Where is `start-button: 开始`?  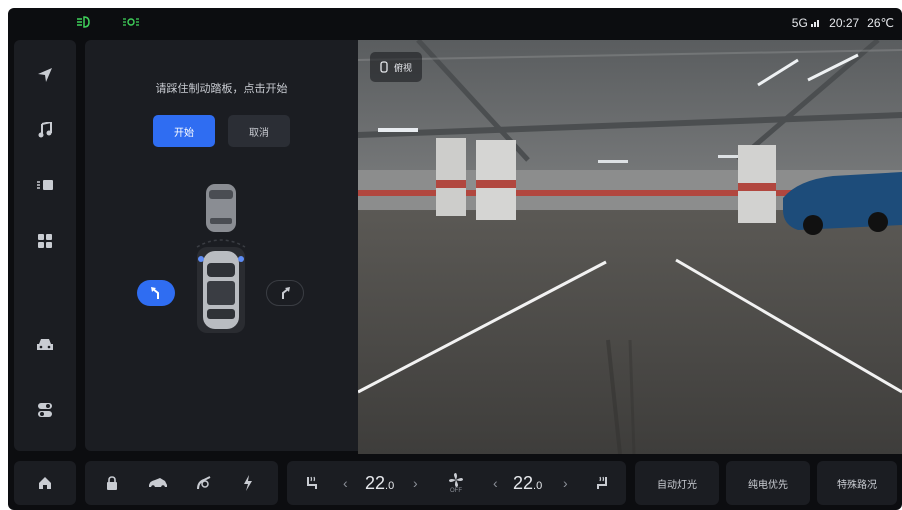 start-button: 开始 is located at coordinates (184, 131).